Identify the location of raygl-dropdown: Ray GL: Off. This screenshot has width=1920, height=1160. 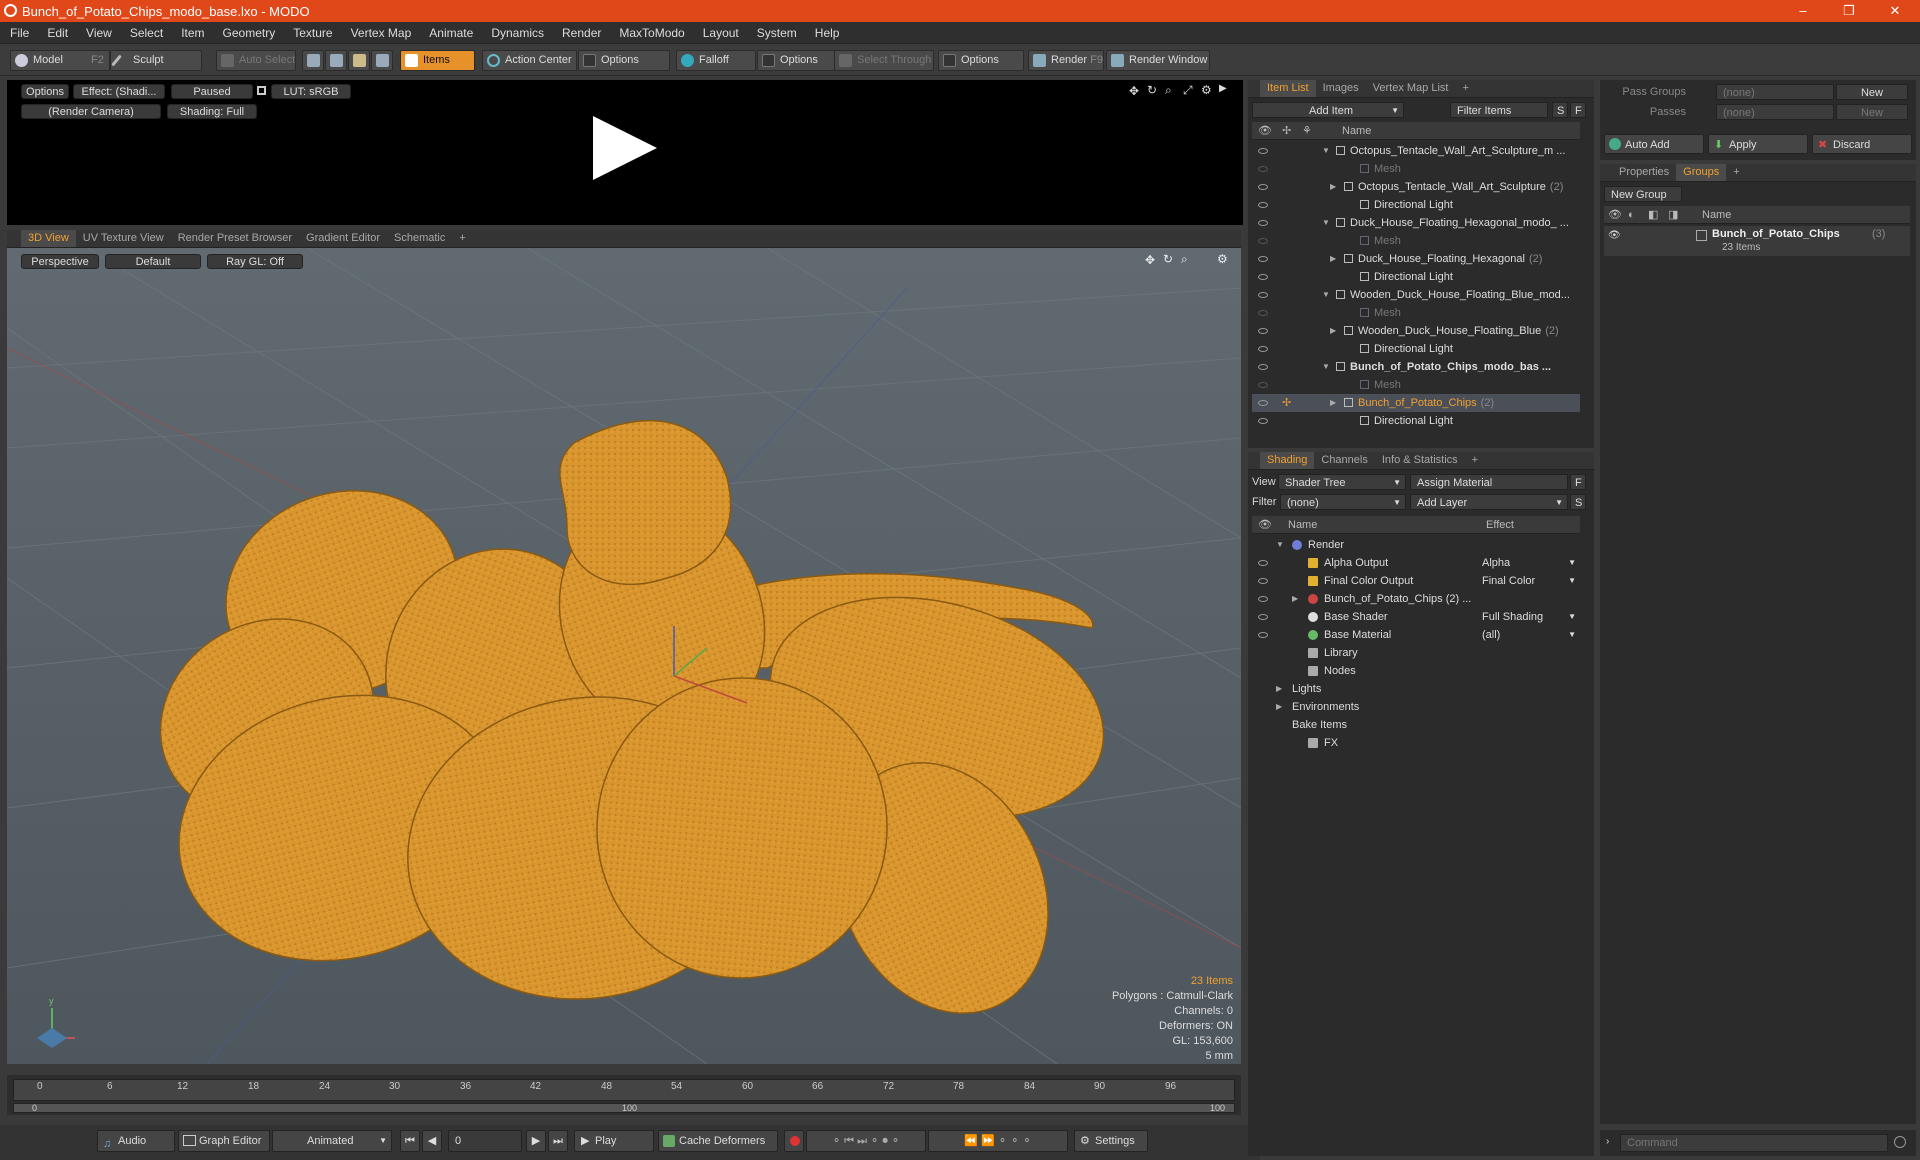
(255, 261).